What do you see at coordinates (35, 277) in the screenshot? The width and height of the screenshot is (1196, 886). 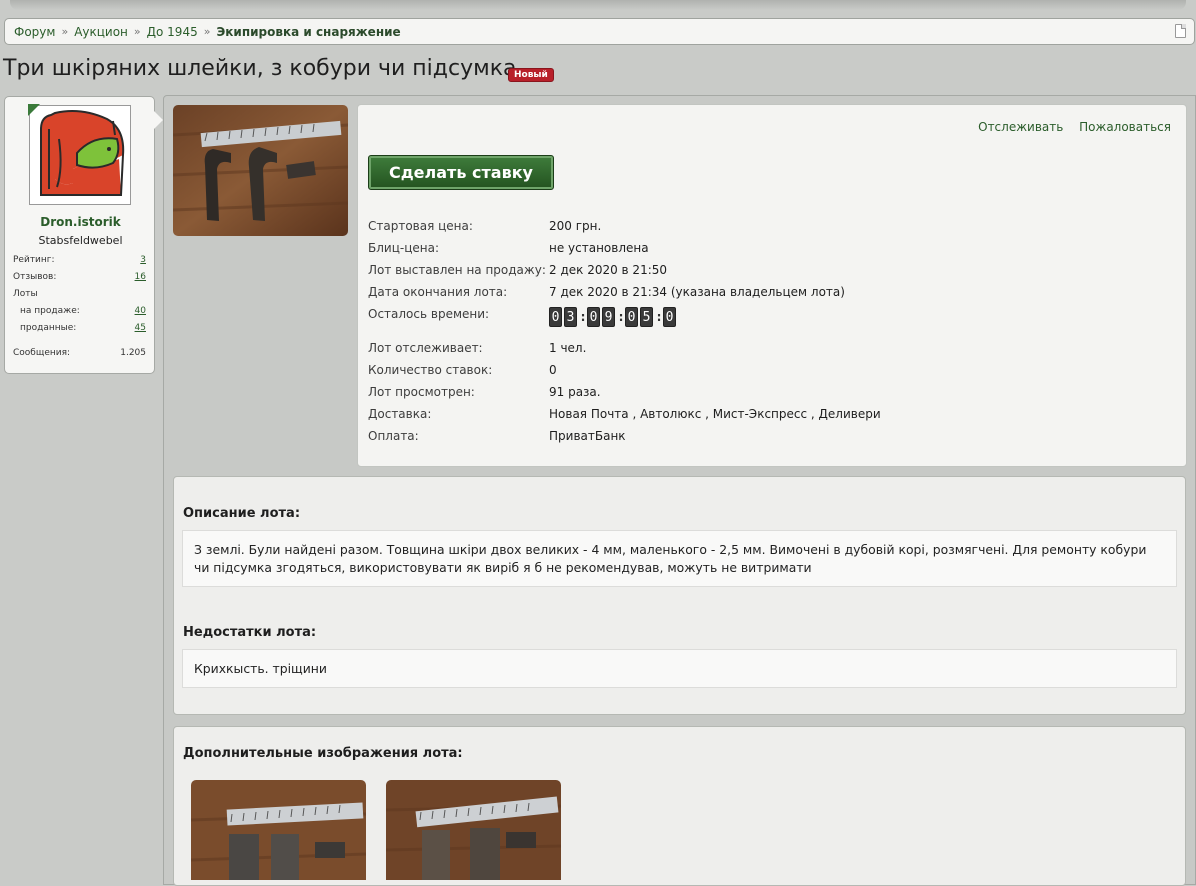 I see `stat-label: Отзывов:` at bounding box center [35, 277].